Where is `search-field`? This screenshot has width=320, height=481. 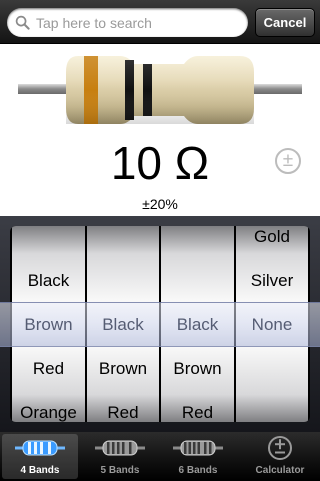
search-field is located at coordinates (127, 22).